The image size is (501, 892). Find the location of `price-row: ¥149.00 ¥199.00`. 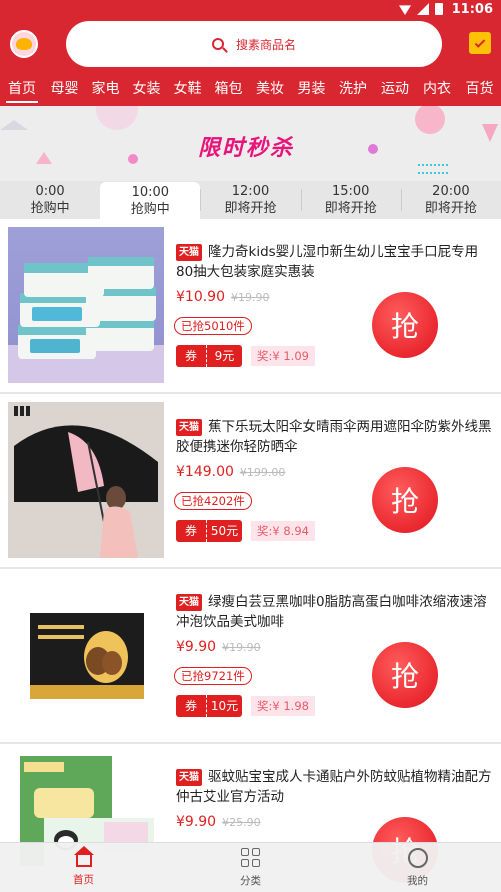

price-row: ¥149.00 ¥199.00 is located at coordinates (230, 472).